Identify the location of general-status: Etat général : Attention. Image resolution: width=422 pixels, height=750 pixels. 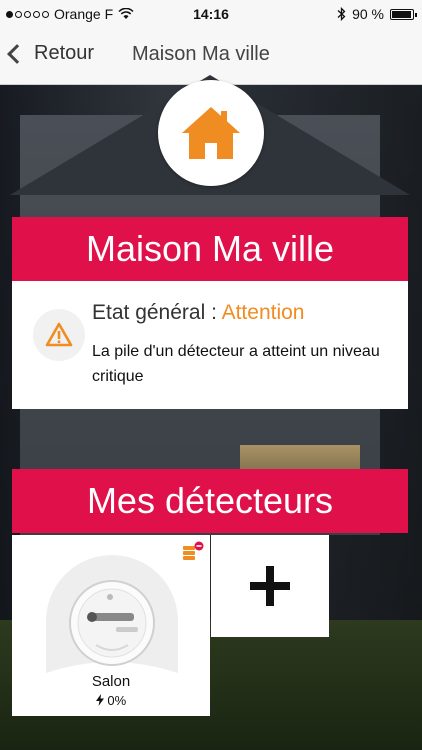
(198, 313).